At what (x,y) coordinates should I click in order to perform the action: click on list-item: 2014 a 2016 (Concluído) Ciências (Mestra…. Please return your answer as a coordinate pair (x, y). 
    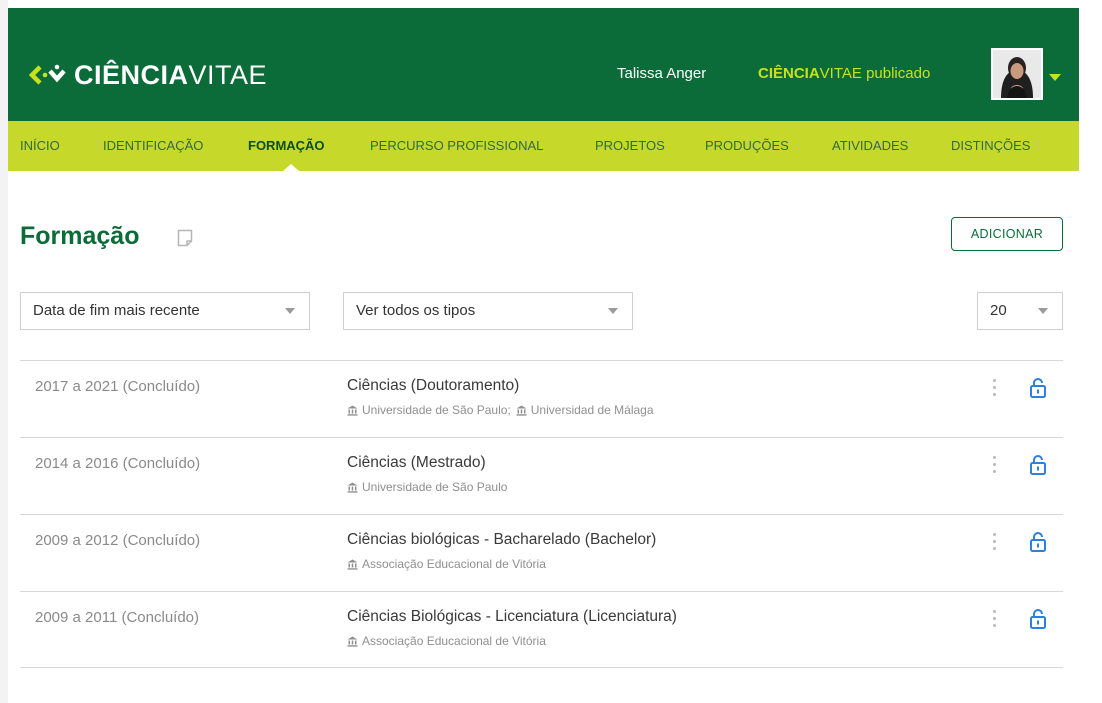
    Looking at the image, I should click on (541, 475).